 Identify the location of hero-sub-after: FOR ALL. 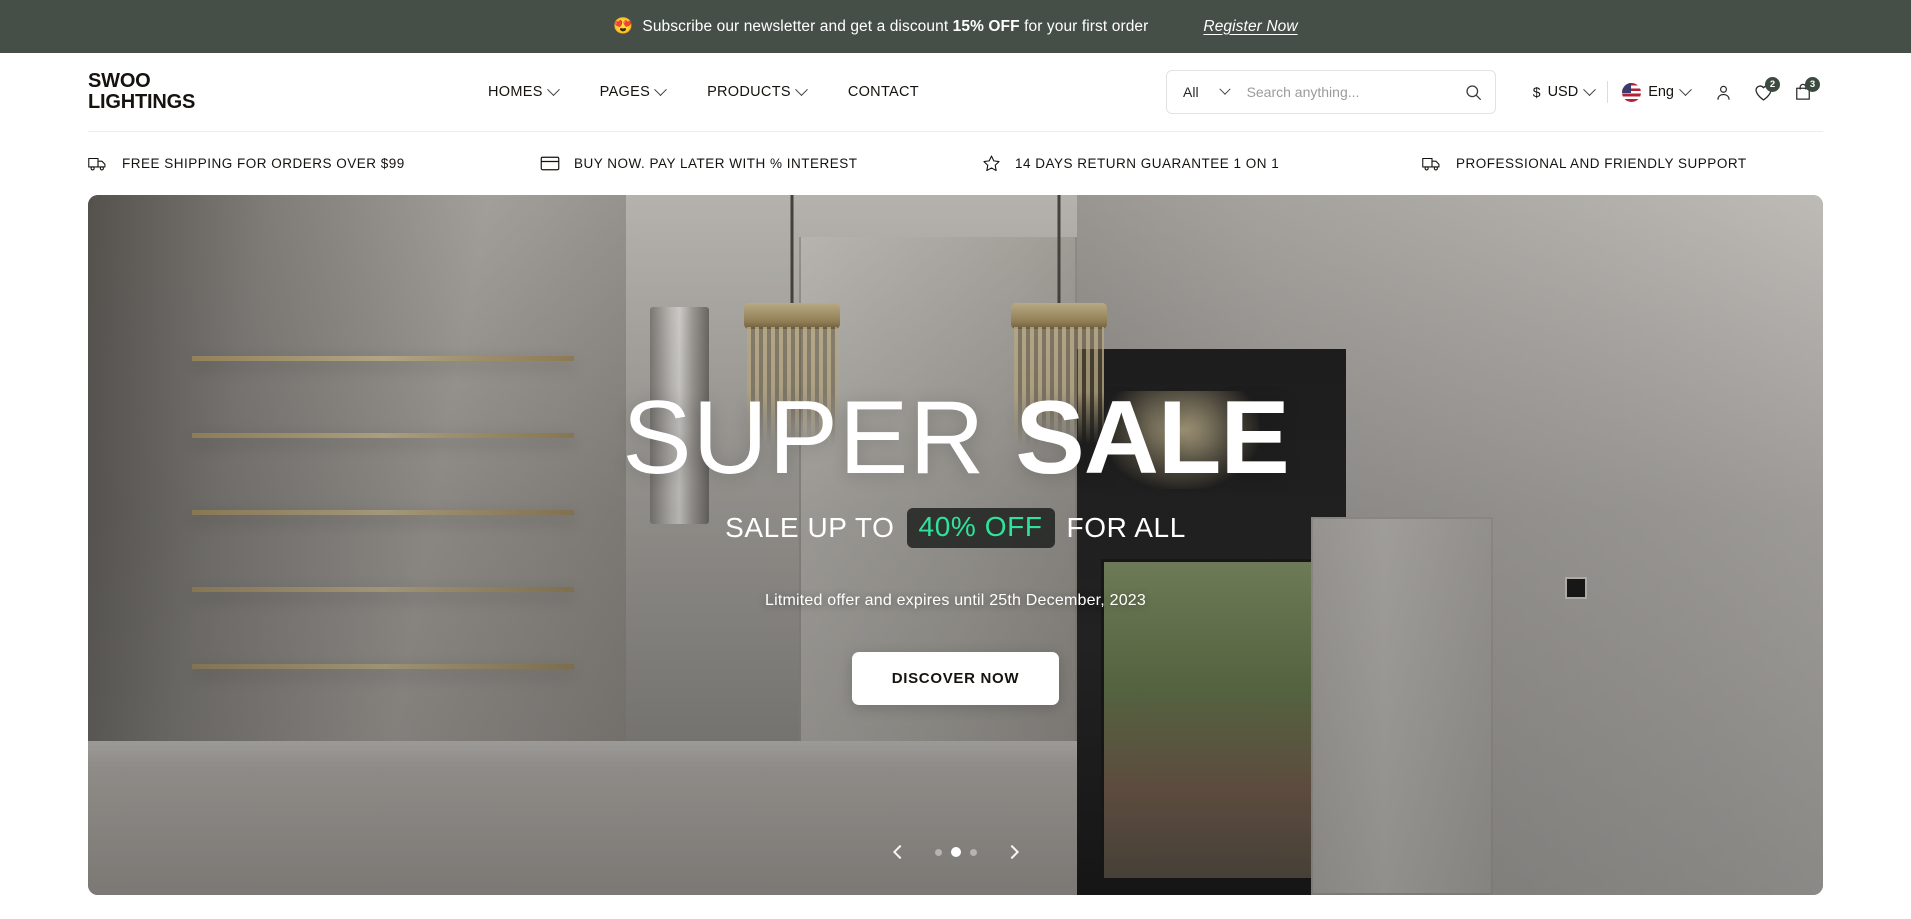
(1126, 527).